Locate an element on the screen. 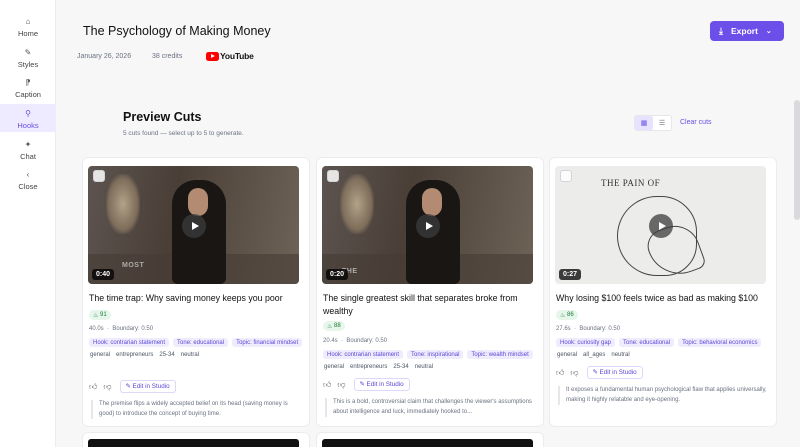 The height and width of the screenshot is (447, 800). nav-caption: ⁋ Caption is located at coordinates (28, 91).